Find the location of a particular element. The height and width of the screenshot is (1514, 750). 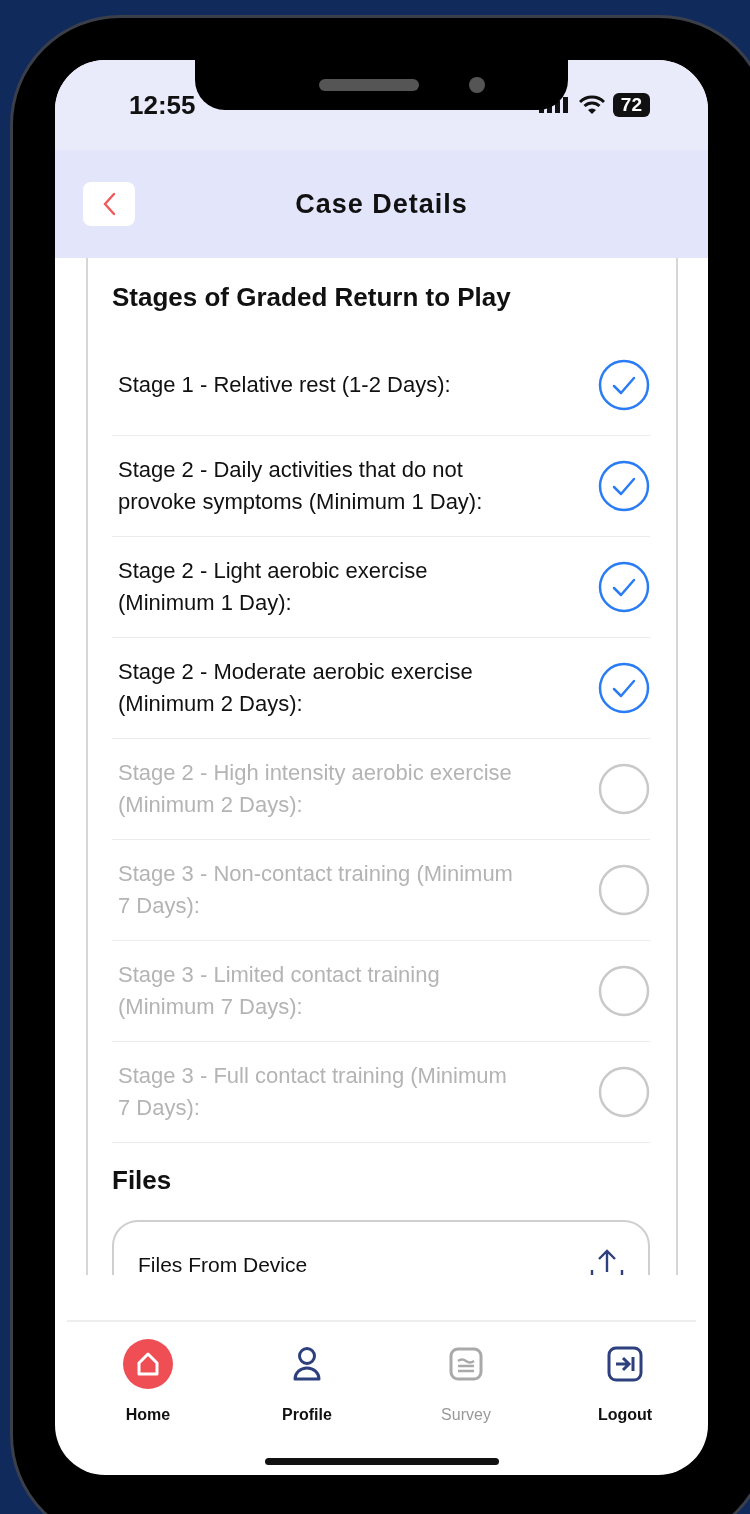

person-icon is located at coordinates (307, 1364).